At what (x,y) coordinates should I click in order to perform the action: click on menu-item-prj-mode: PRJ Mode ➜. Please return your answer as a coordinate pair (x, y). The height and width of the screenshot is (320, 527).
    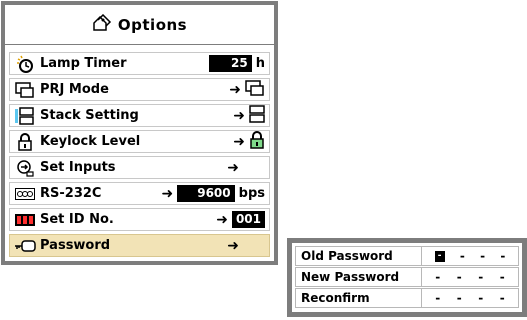
    Looking at the image, I should click on (139, 89).